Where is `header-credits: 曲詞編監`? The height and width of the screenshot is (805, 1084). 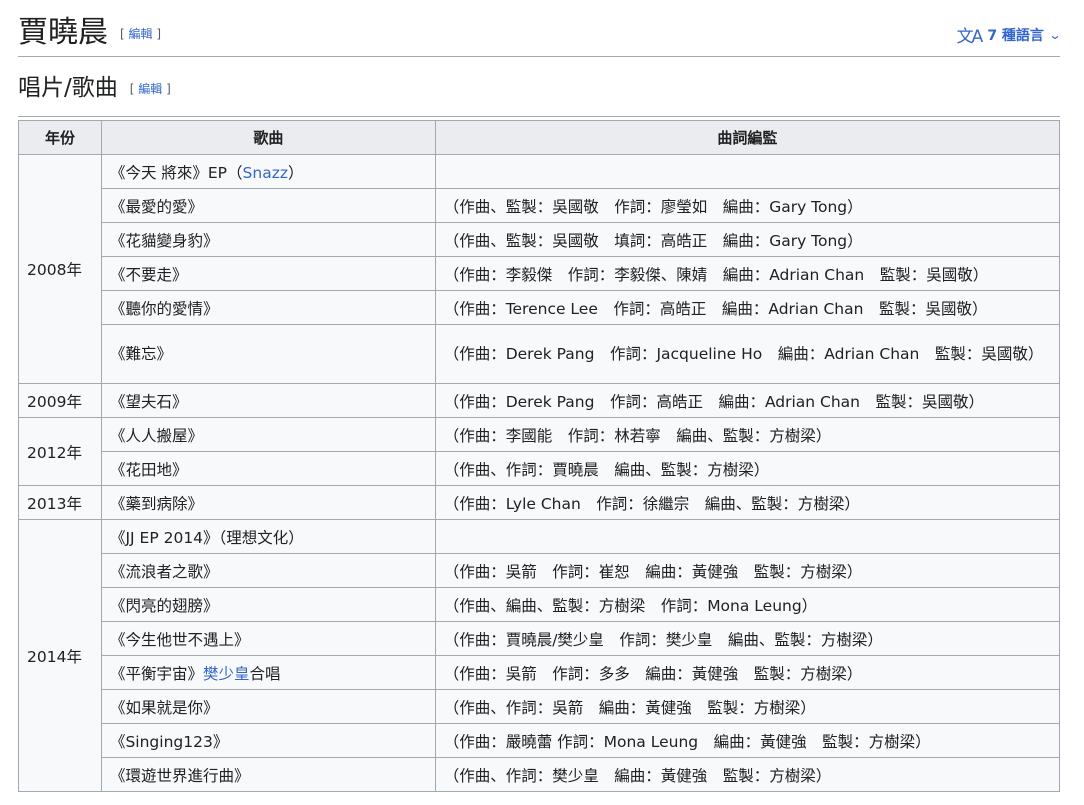 header-credits: 曲詞編監 is located at coordinates (747, 137).